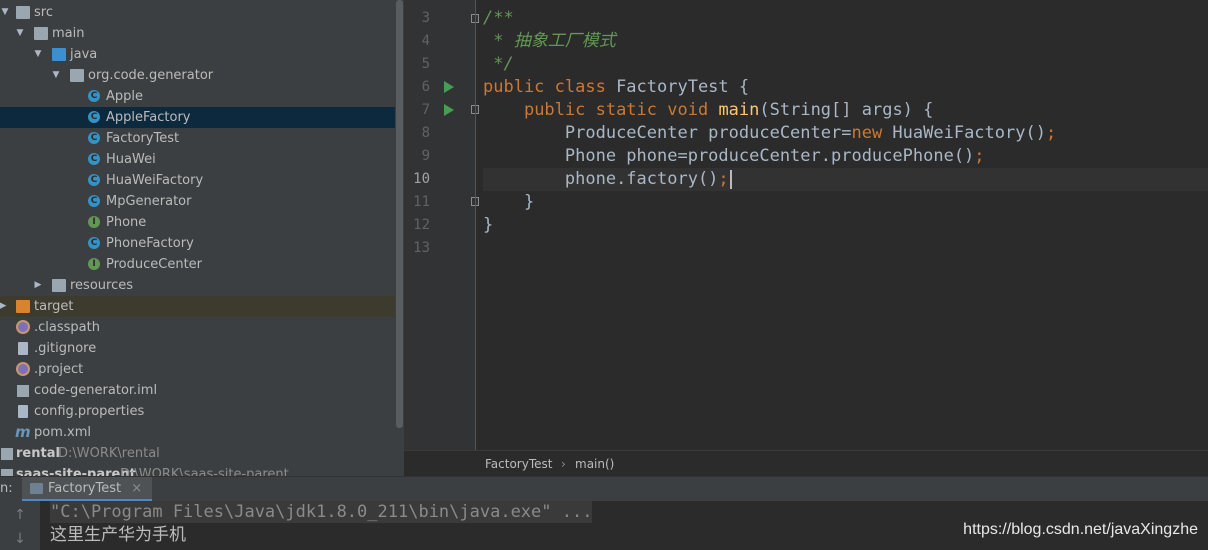 The height and width of the screenshot is (550, 1208). What do you see at coordinates (197, 201) in the screenshot?
I see `tree-item-class: C MpGenerator` at bounding box center [197, 201].